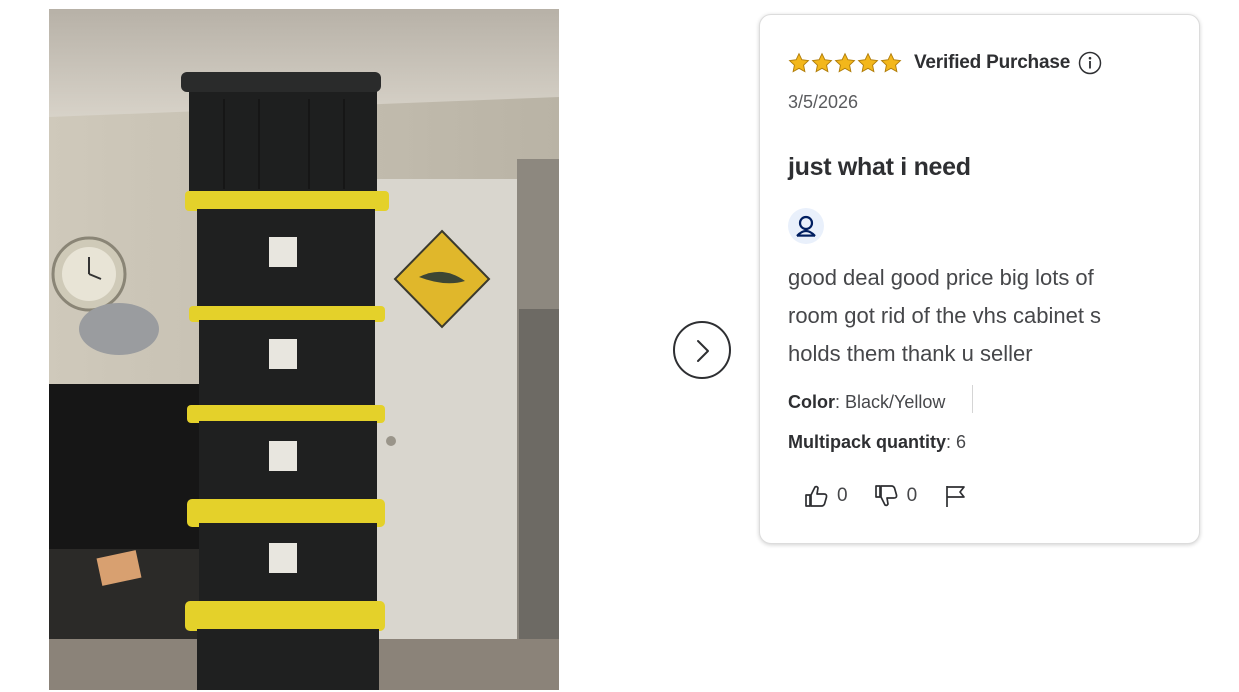  I want to click on avatar, so click(806, 226).